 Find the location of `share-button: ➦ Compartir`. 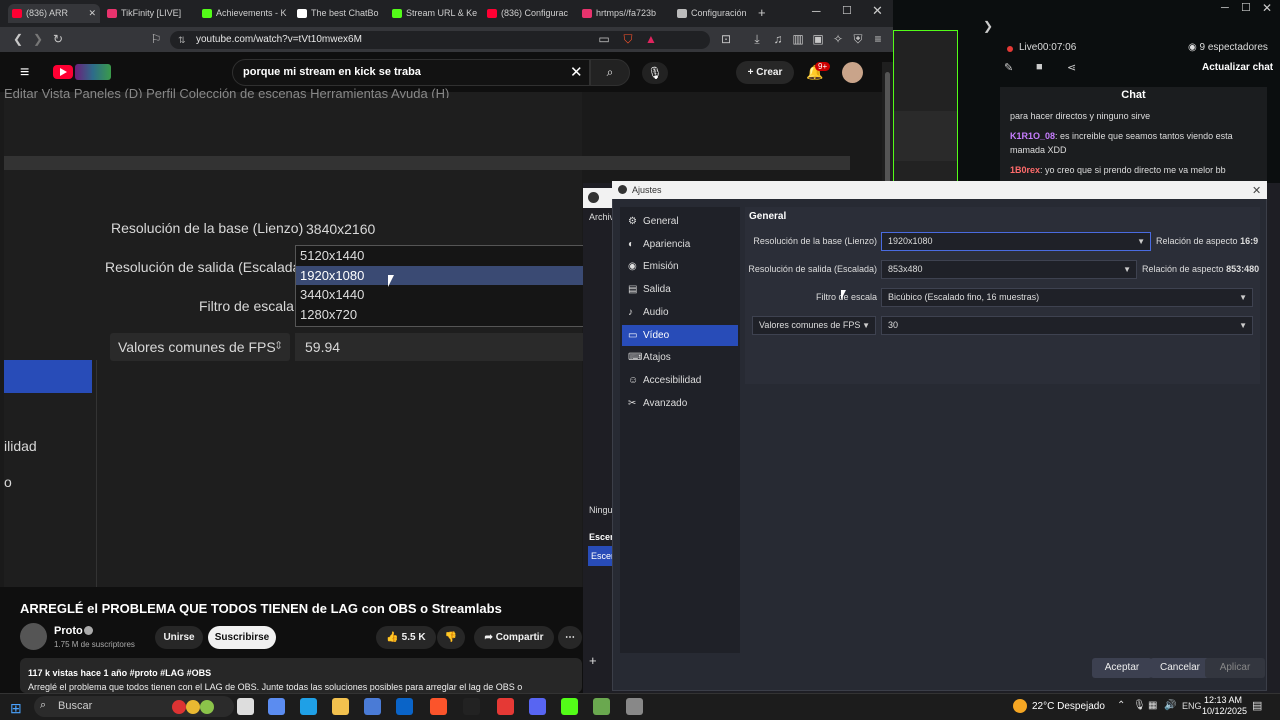

share-button: ➦ Compartir is located at coordinates (514, 637).